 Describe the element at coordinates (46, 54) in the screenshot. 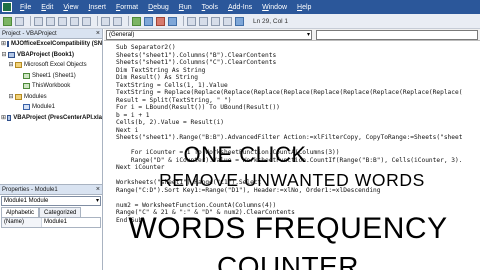

I see `tree-node-label: VBAProject (Book1)` at that location.